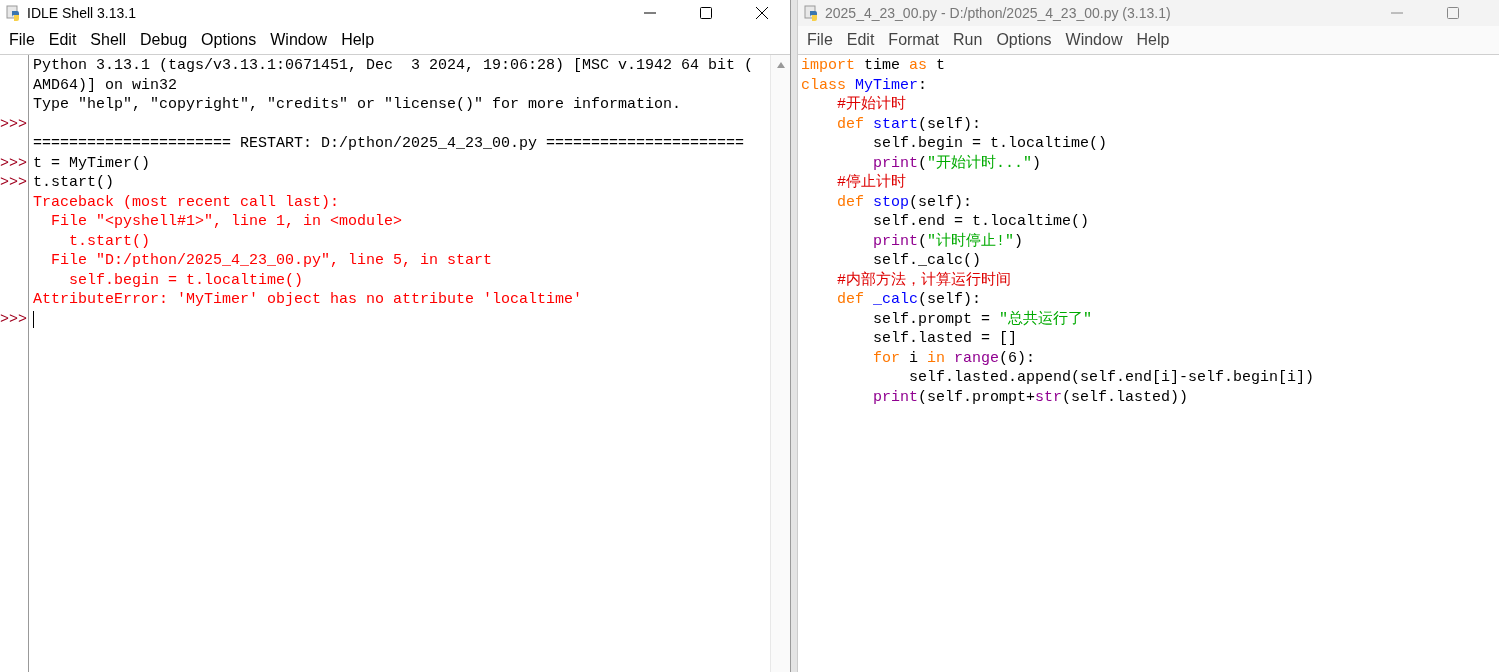 Image resolution: width=1499 pixels, height=672 pixels. I want to click on menu-item: Format, so click(914, 40).